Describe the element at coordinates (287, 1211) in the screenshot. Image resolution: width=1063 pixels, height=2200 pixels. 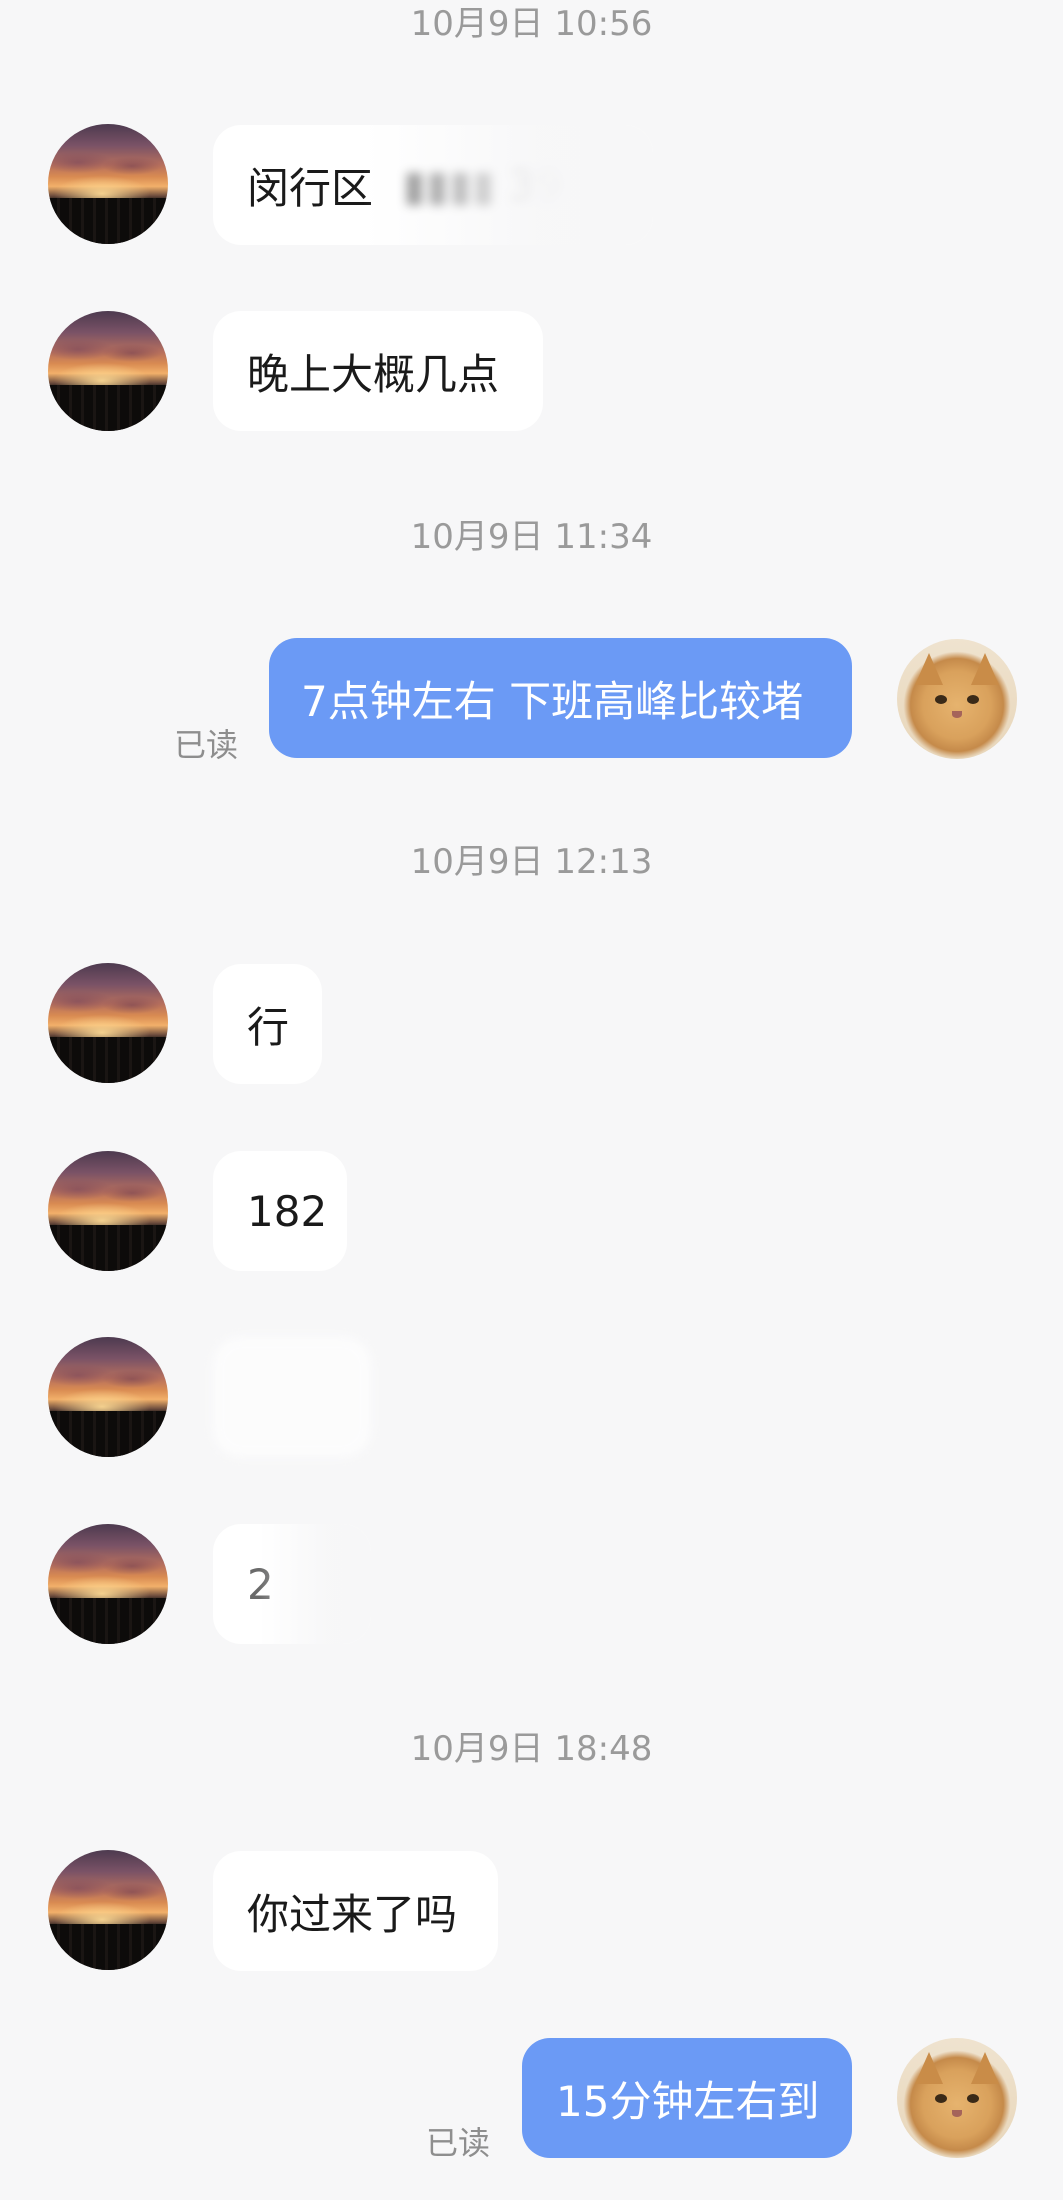
I see `message-text: 182` at that location.